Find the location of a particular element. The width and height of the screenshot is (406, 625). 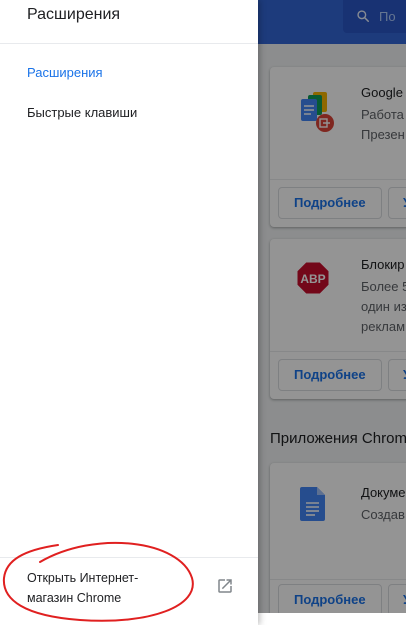

nav-item-shortcuts: Быстрые клавиши is located at coordinates (82, 112).